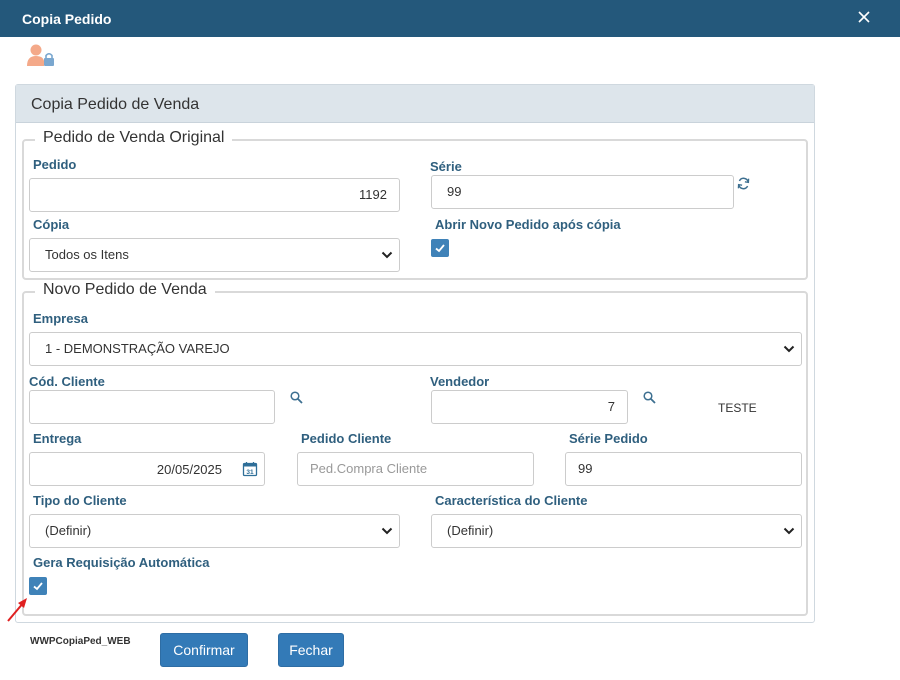  What do you see at coordinates (60, 318) in the screenshot?
I see `empresa-label: Empresa` at bounding box center [60, 318].